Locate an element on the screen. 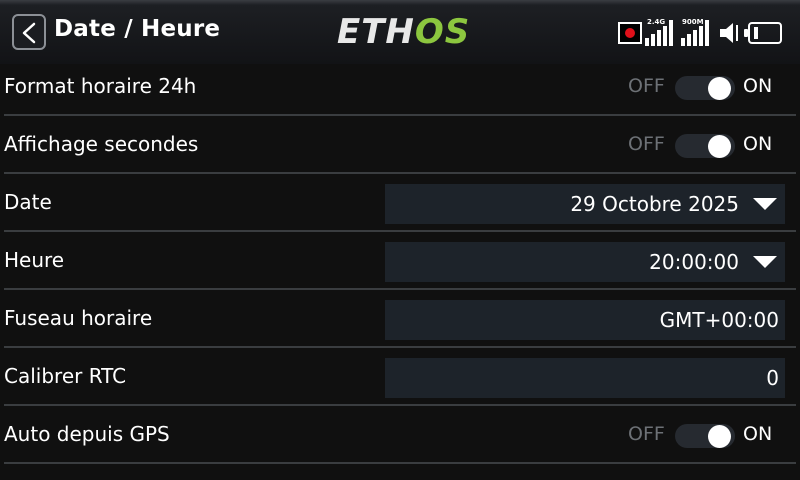  signal-900m-icon: 900M is located at coordinates (698, 32).